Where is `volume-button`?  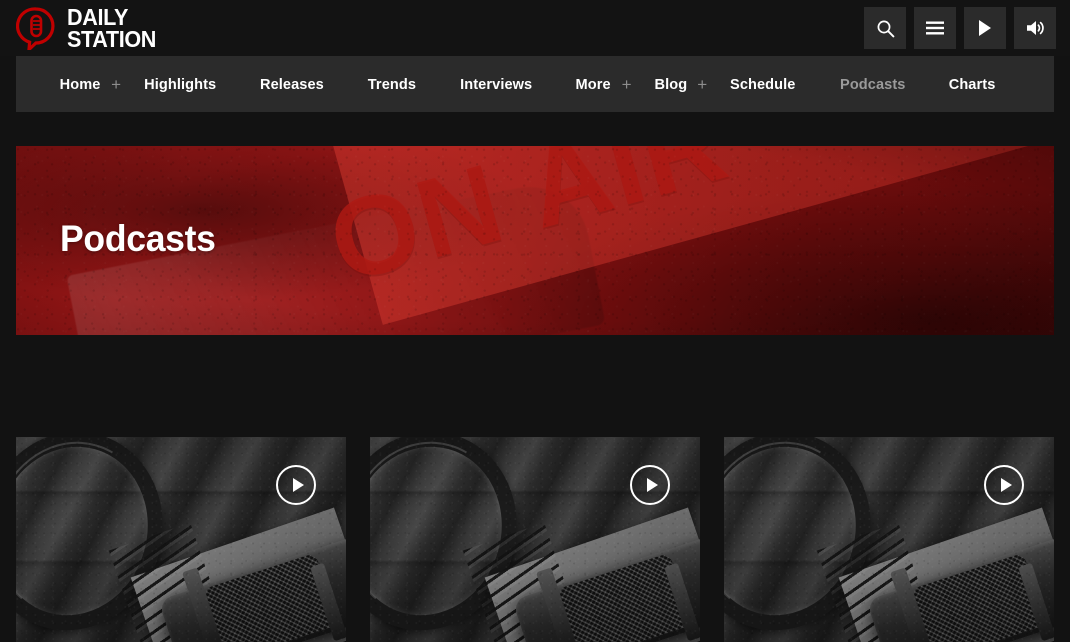
volume-button is located at coordinates (1035, 28).